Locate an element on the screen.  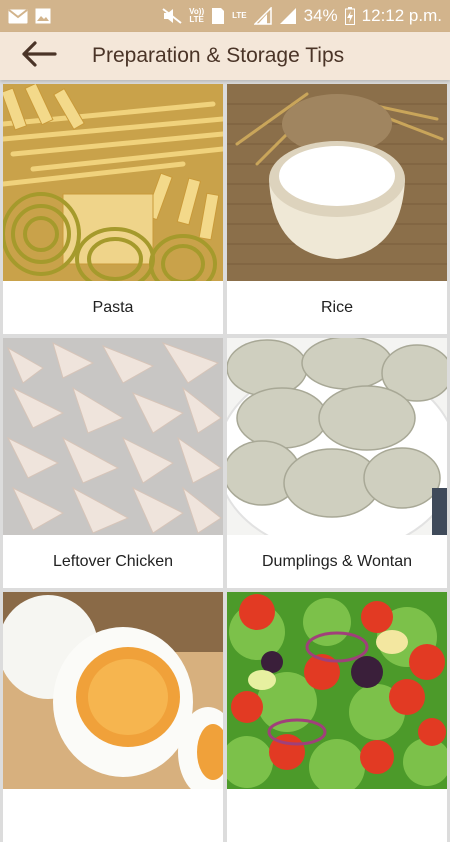
card-label-boiled-eggs is located at coordinates (113, 815).